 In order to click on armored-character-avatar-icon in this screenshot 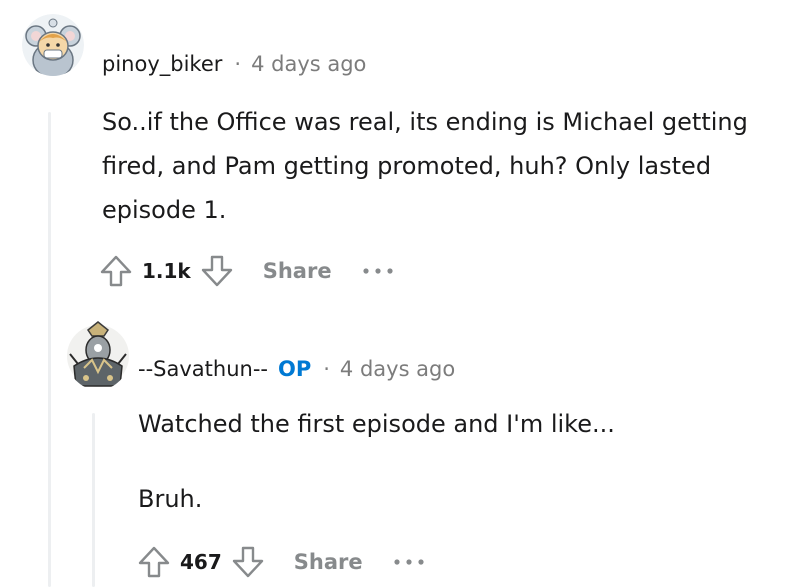, I will do `click(98, 354)`.